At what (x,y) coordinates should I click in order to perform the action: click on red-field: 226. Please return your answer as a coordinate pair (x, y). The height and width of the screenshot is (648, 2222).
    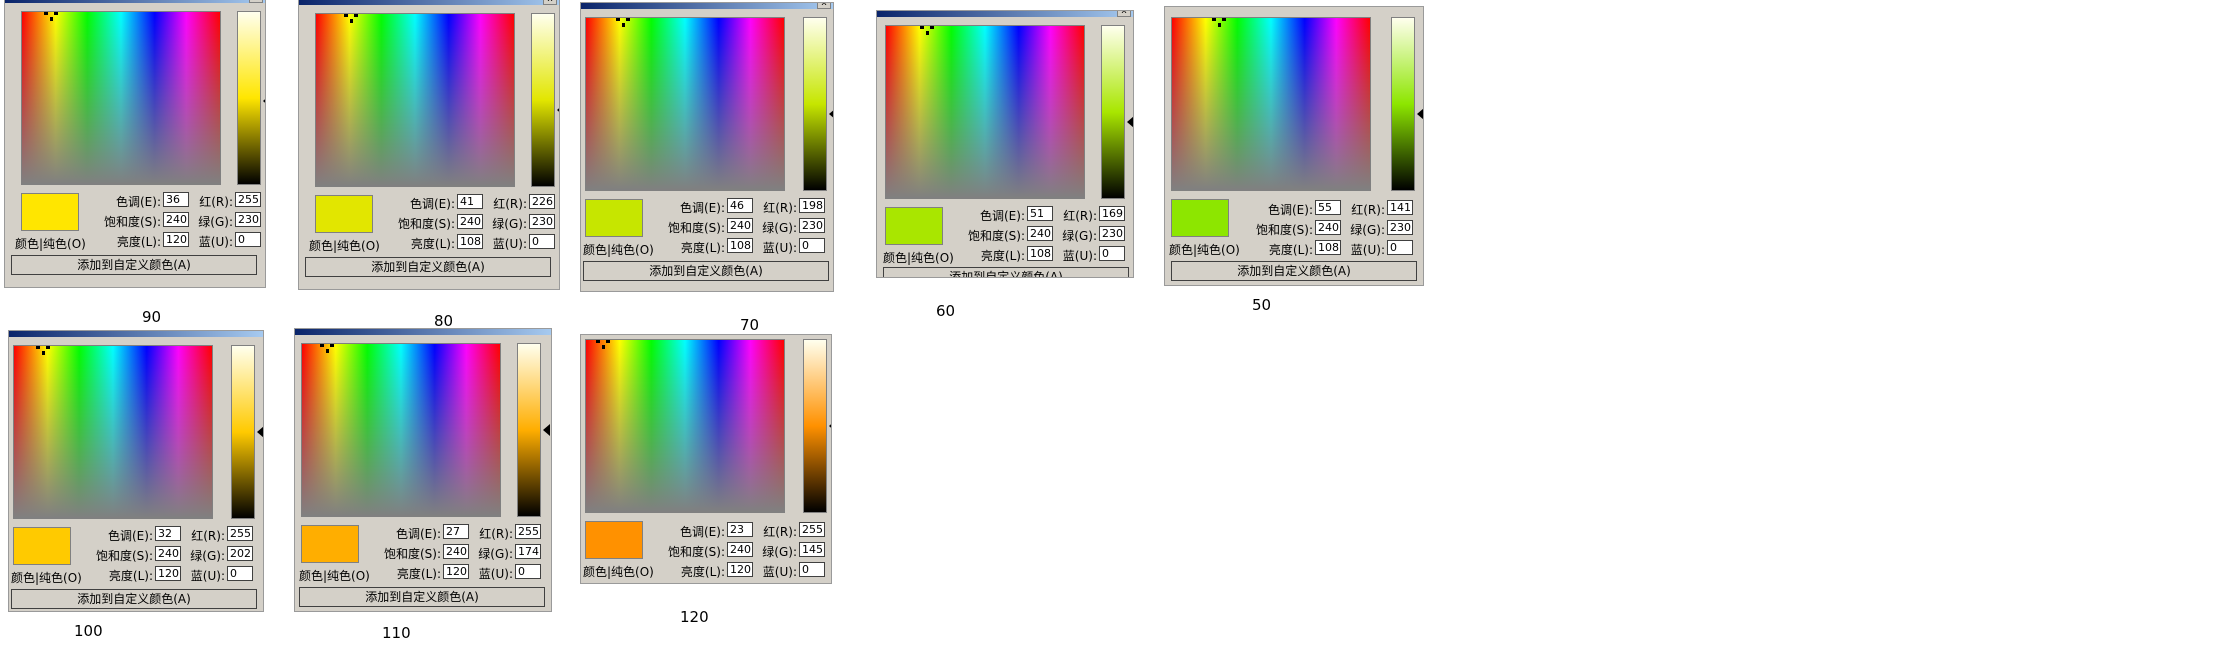
    Looking at the image, I should click on (542, 201).